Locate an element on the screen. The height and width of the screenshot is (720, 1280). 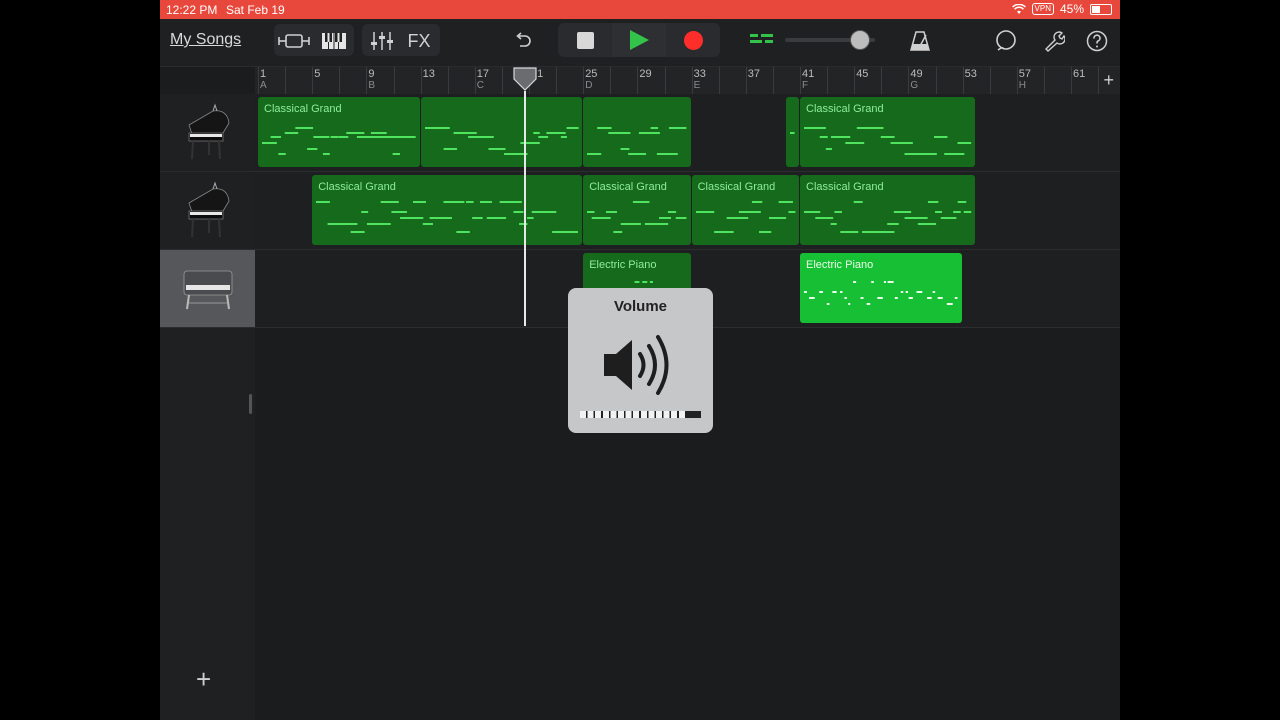
timeline-ruler: + 1 5 9 13 17 21 25 29 33 37 41 45 49 53 57 61 A B C D E F G H is located at coordinates (687, 81).